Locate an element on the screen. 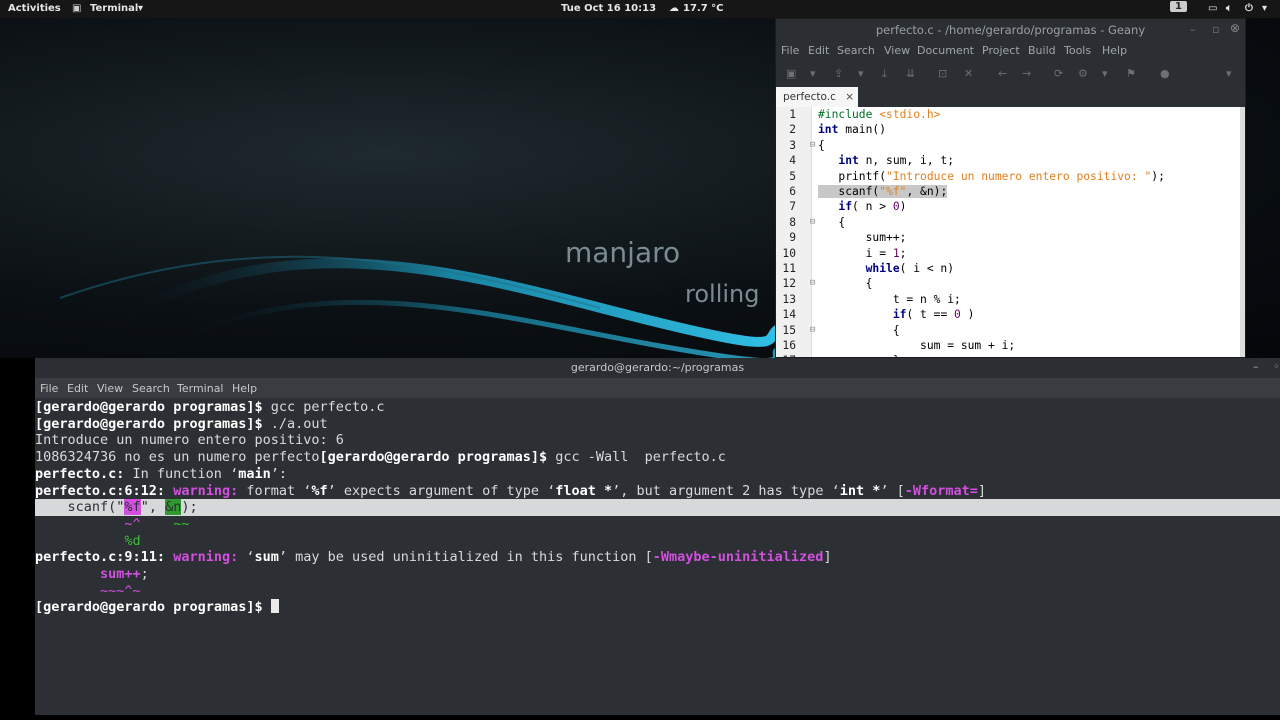 This screenshot has height=720, width=1280. menu-help: Help is located at coordinates (1114, 50).